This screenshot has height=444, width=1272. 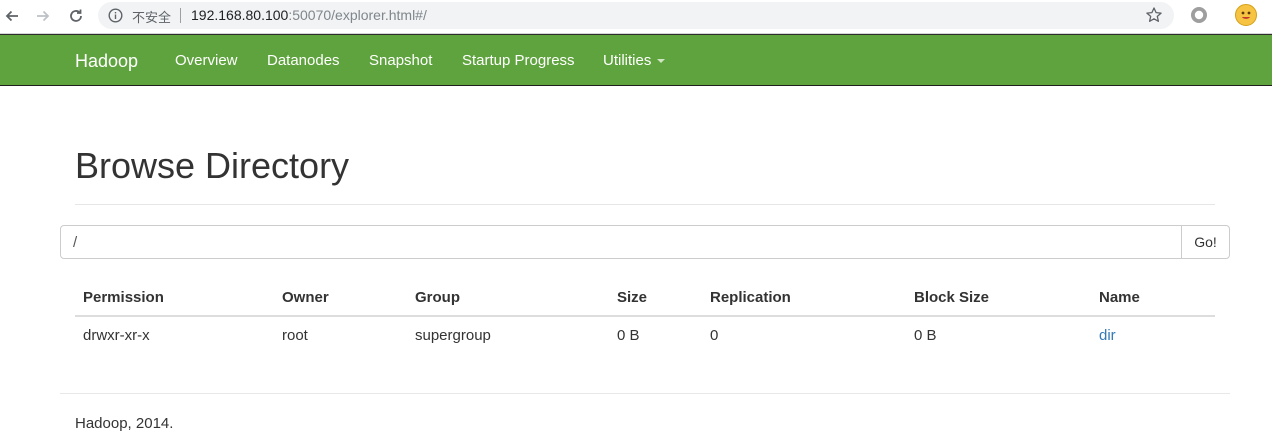 I want to click on profile-avatar-icon, so click(x=1246, y=15).